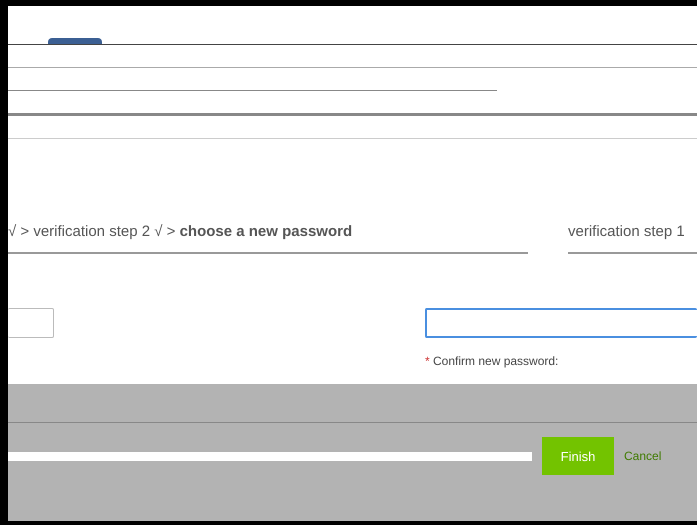  I want to click on breadcrumb: verification step 1, so click(626, 231).